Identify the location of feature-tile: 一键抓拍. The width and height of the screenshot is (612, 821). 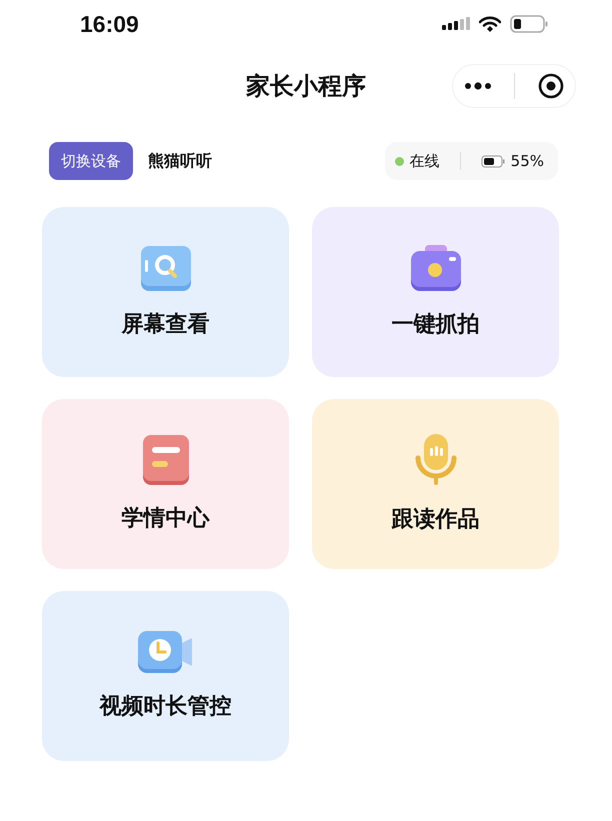
(435, 292).